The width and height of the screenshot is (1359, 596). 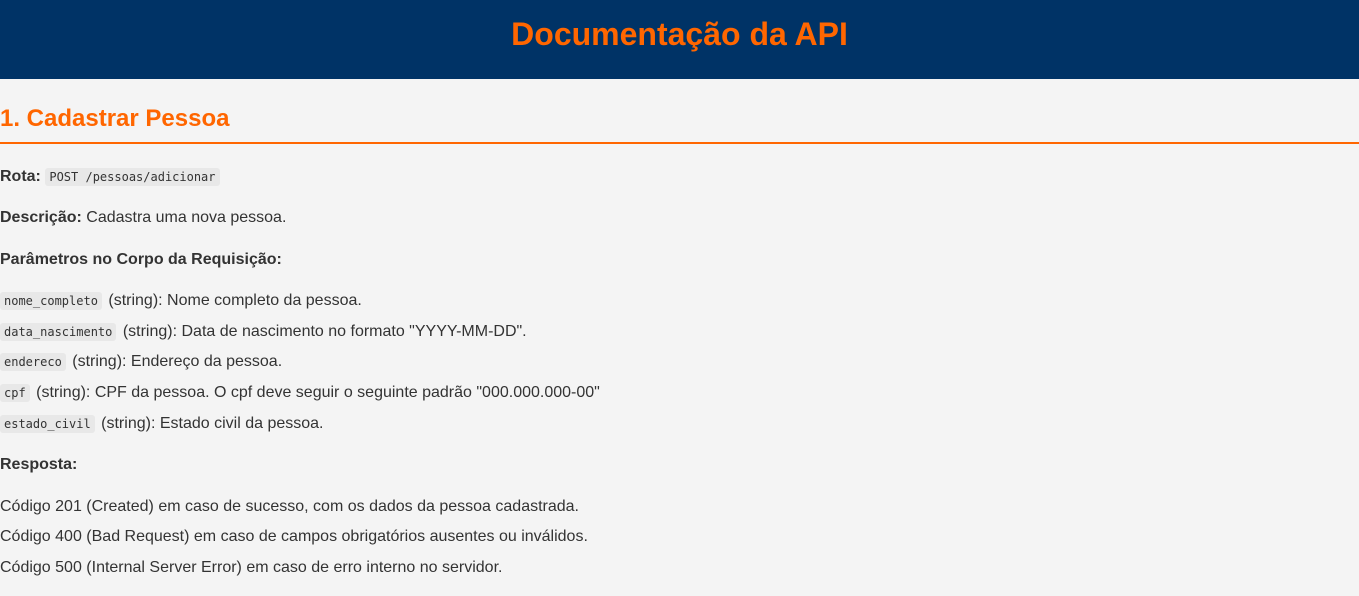 I want to click on response-heading-text: Resposta:, so click(x=39, y=464).